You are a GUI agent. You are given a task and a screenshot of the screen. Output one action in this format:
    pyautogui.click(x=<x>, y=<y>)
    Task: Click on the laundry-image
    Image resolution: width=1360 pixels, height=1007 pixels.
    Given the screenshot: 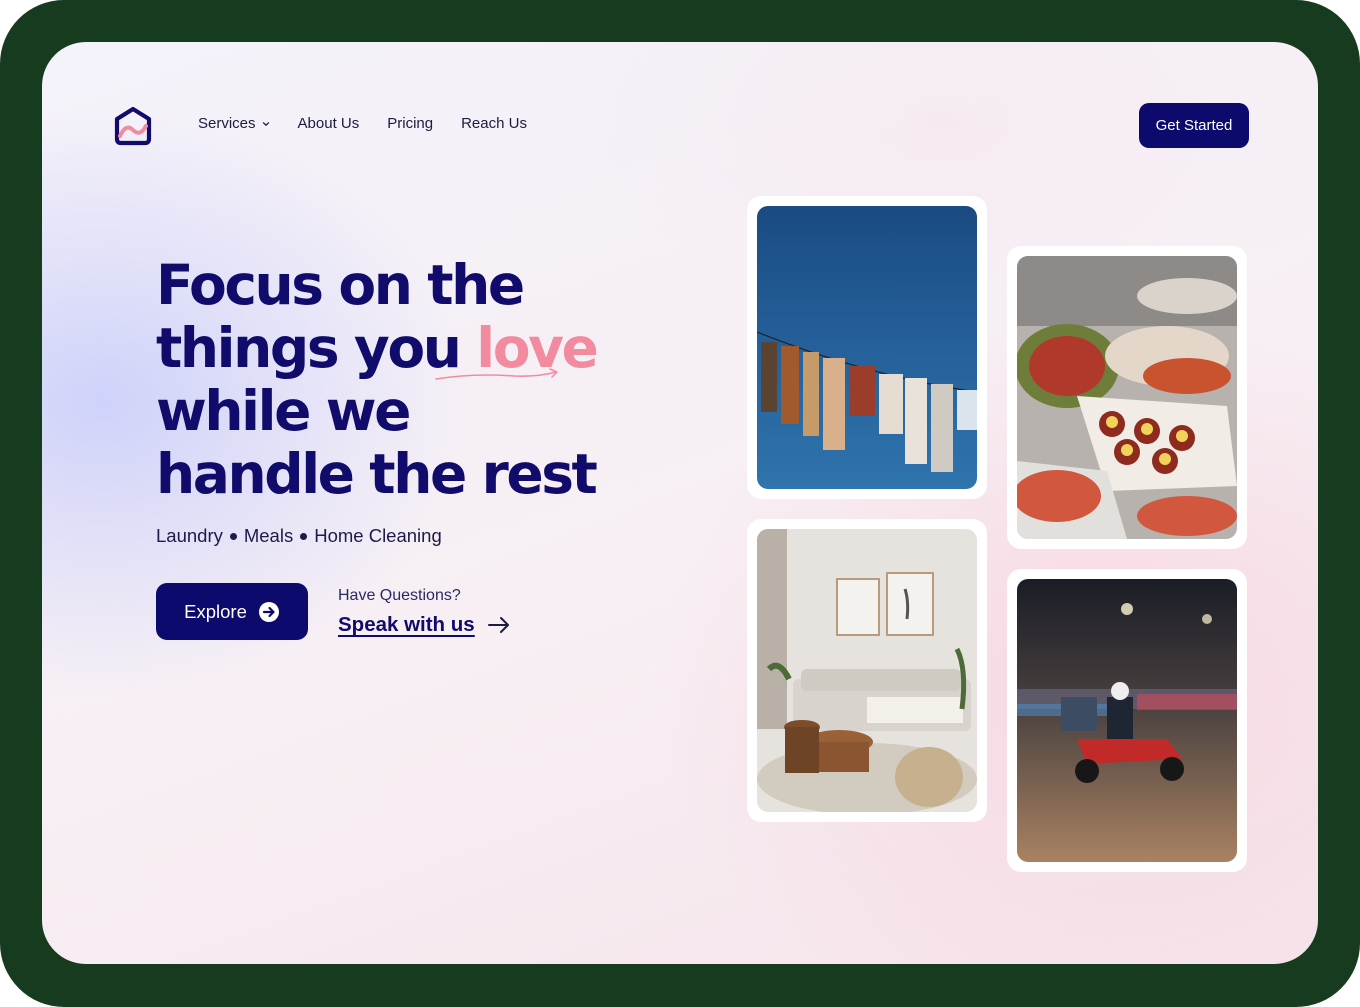 What is the action you would take?
    pyautogui.click(x=867, y=347)
    